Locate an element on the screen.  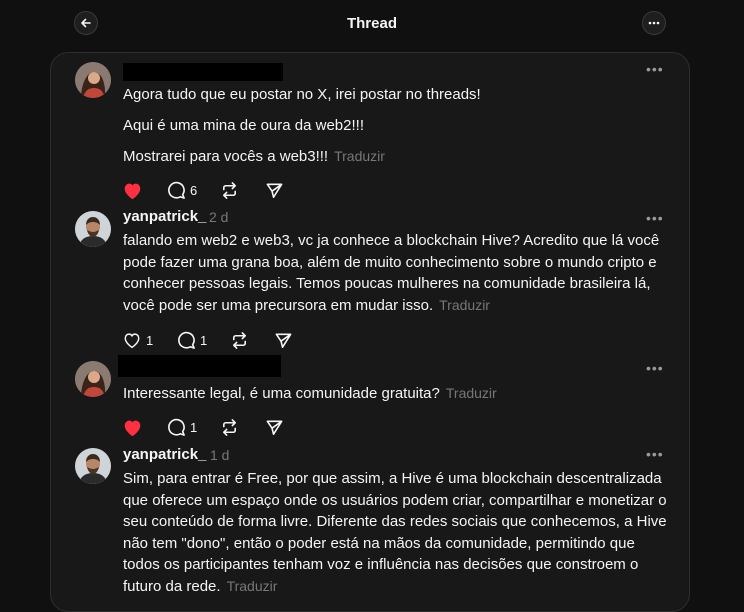
more-horizontal-icon is located at coordinates (654, 23).